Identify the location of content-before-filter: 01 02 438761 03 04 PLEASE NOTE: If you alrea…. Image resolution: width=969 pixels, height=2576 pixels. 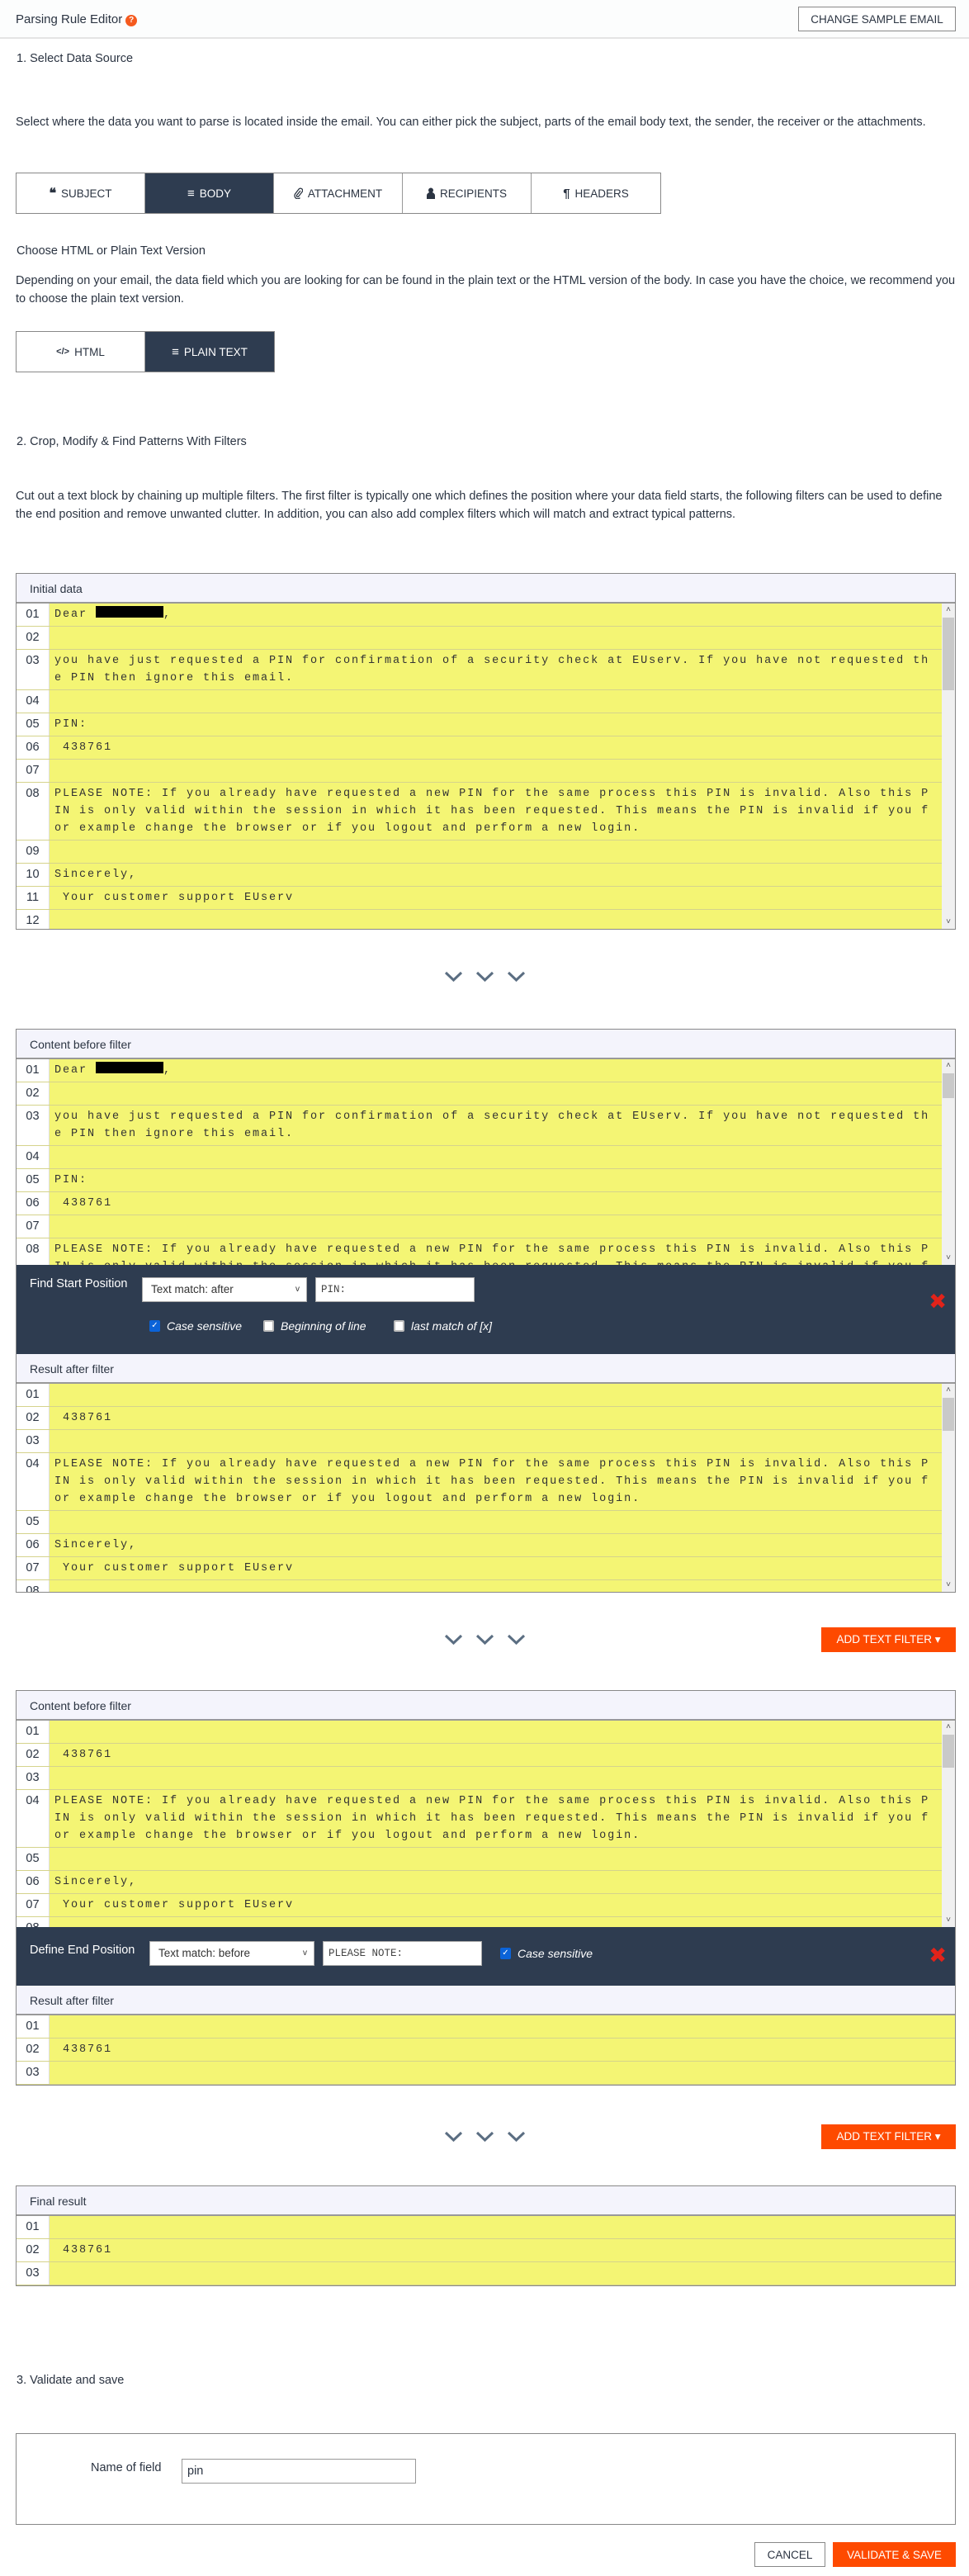
(486, 1824).